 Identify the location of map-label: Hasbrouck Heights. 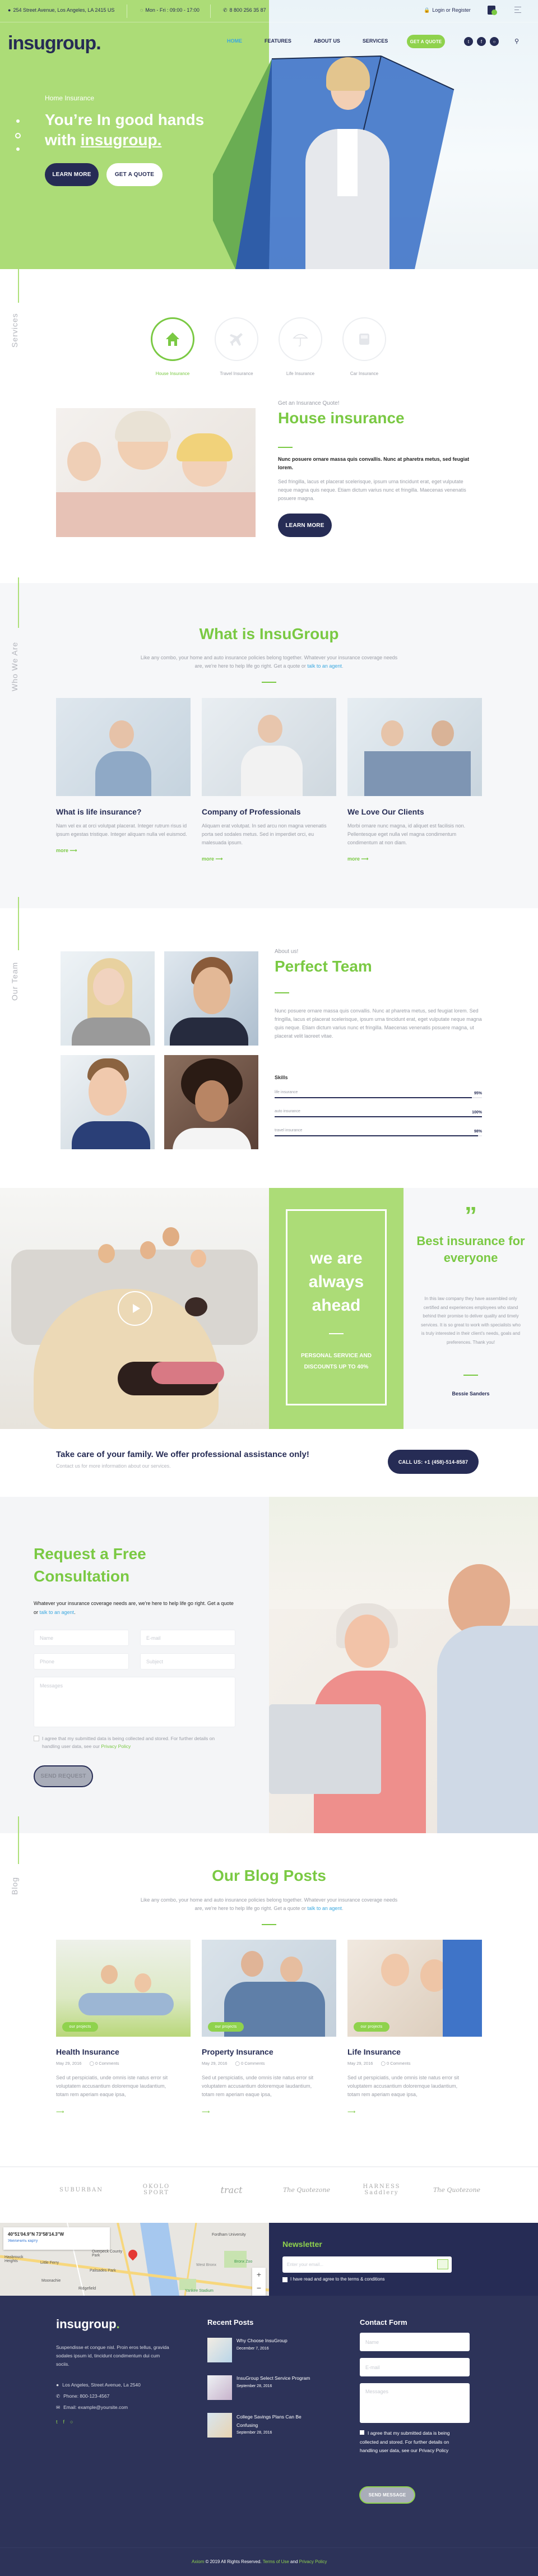
(14, 2259).